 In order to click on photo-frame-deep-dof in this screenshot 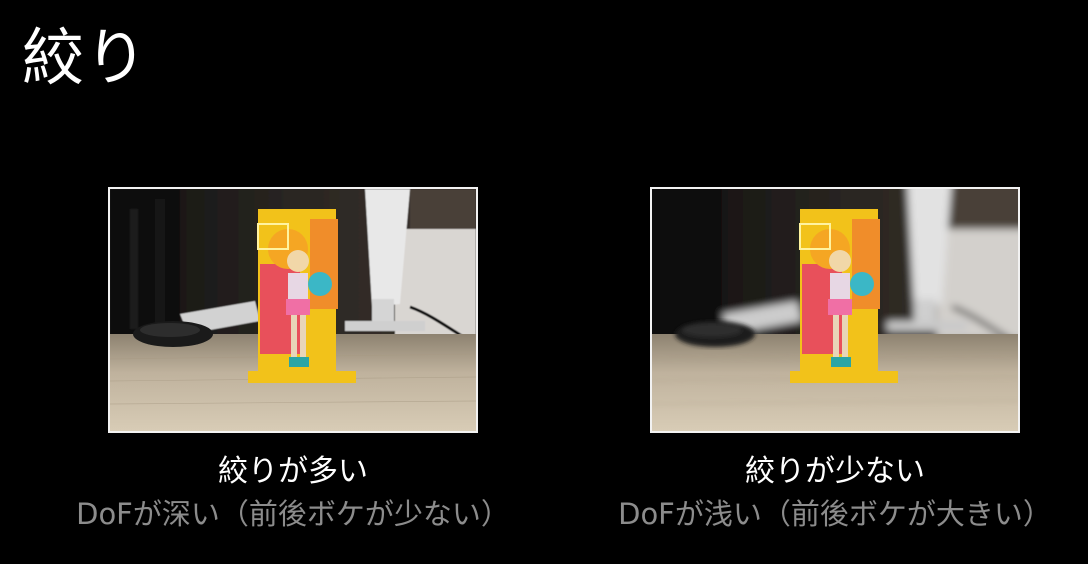, I will do `click(293, 310)`.